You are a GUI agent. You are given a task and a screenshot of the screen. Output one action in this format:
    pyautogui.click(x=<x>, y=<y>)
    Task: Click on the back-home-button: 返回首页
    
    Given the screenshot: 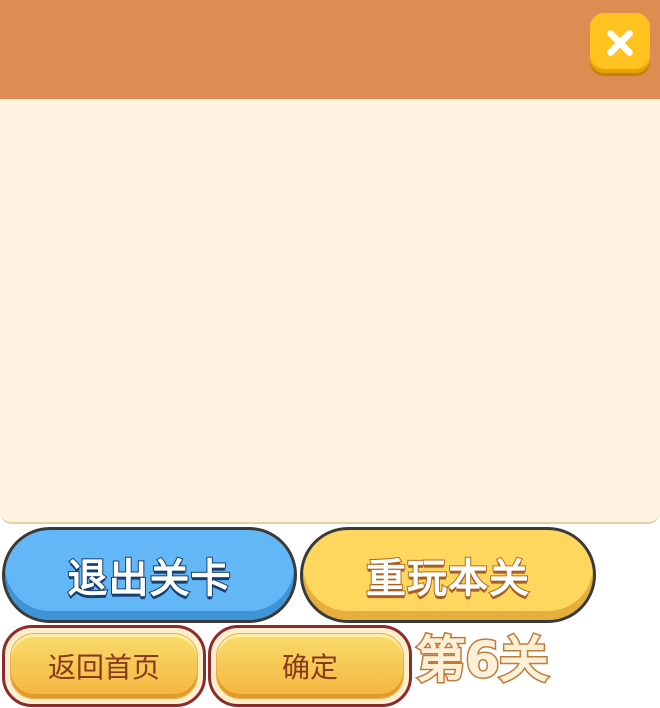 What is the action you would take?
    pyautogui.click(x=104, y=666)
    